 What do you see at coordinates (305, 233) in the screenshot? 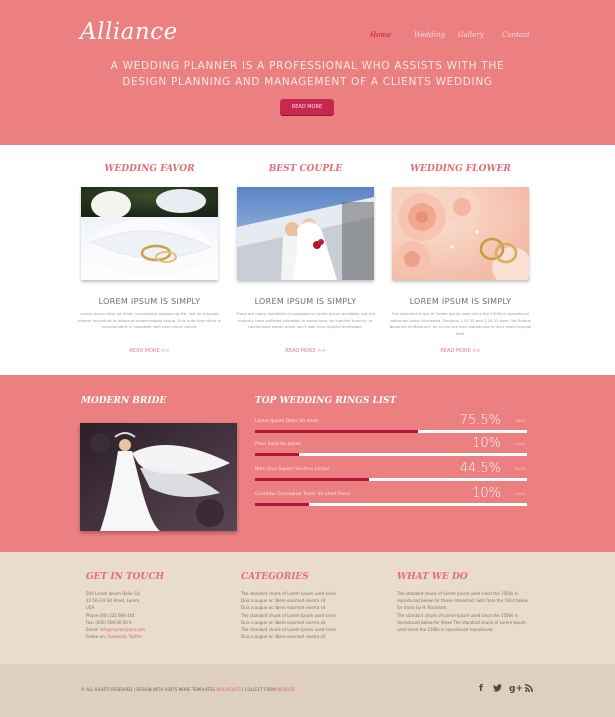
I see `best-couple-image` at bounding box center [305, 233].